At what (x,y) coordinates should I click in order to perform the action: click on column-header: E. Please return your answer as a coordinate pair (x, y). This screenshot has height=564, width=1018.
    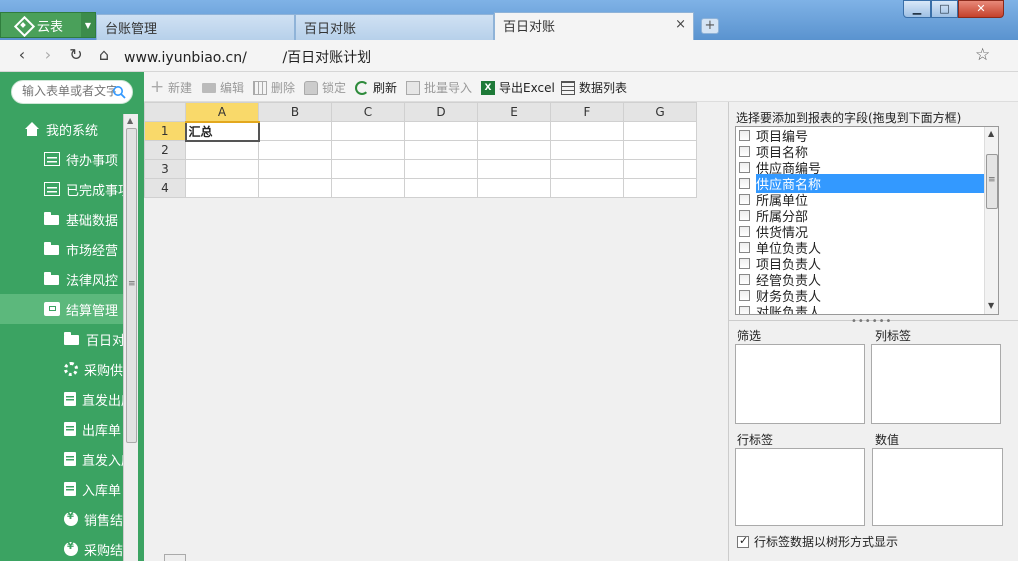
    Looking at the image, I should click on (514, 112).